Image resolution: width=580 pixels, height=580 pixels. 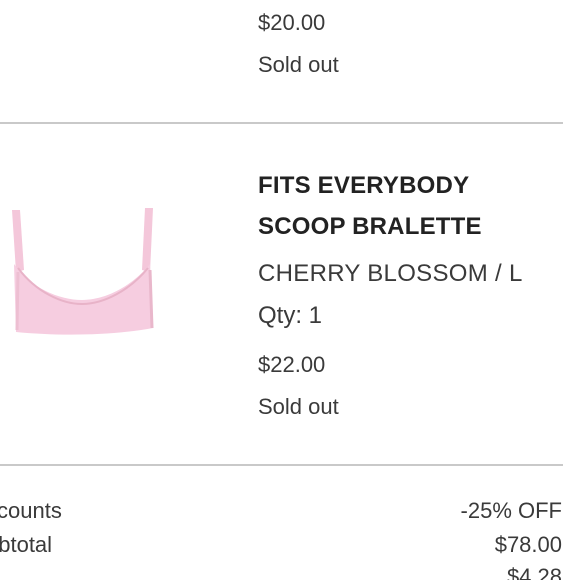 I want to click on discounts-value: -25% OFF, so click(x=511, y=510).